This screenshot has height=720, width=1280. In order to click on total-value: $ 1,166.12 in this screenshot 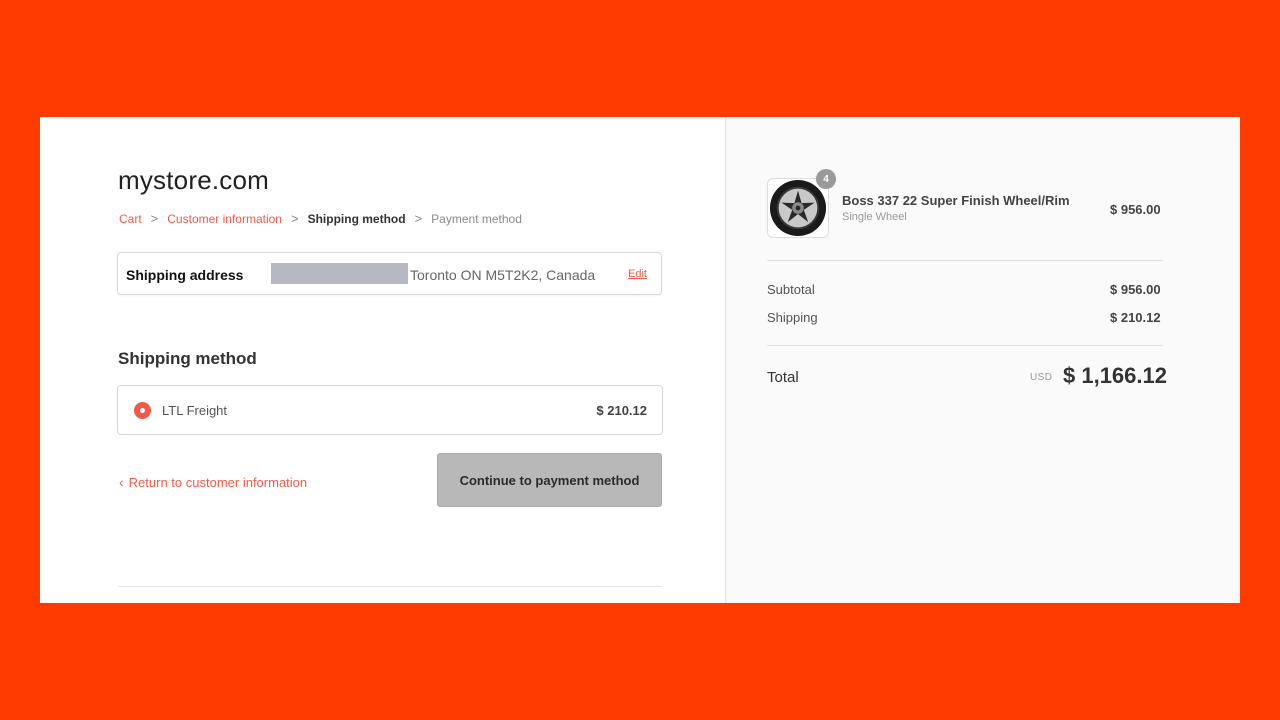, I will do `click(1115, 375)`.